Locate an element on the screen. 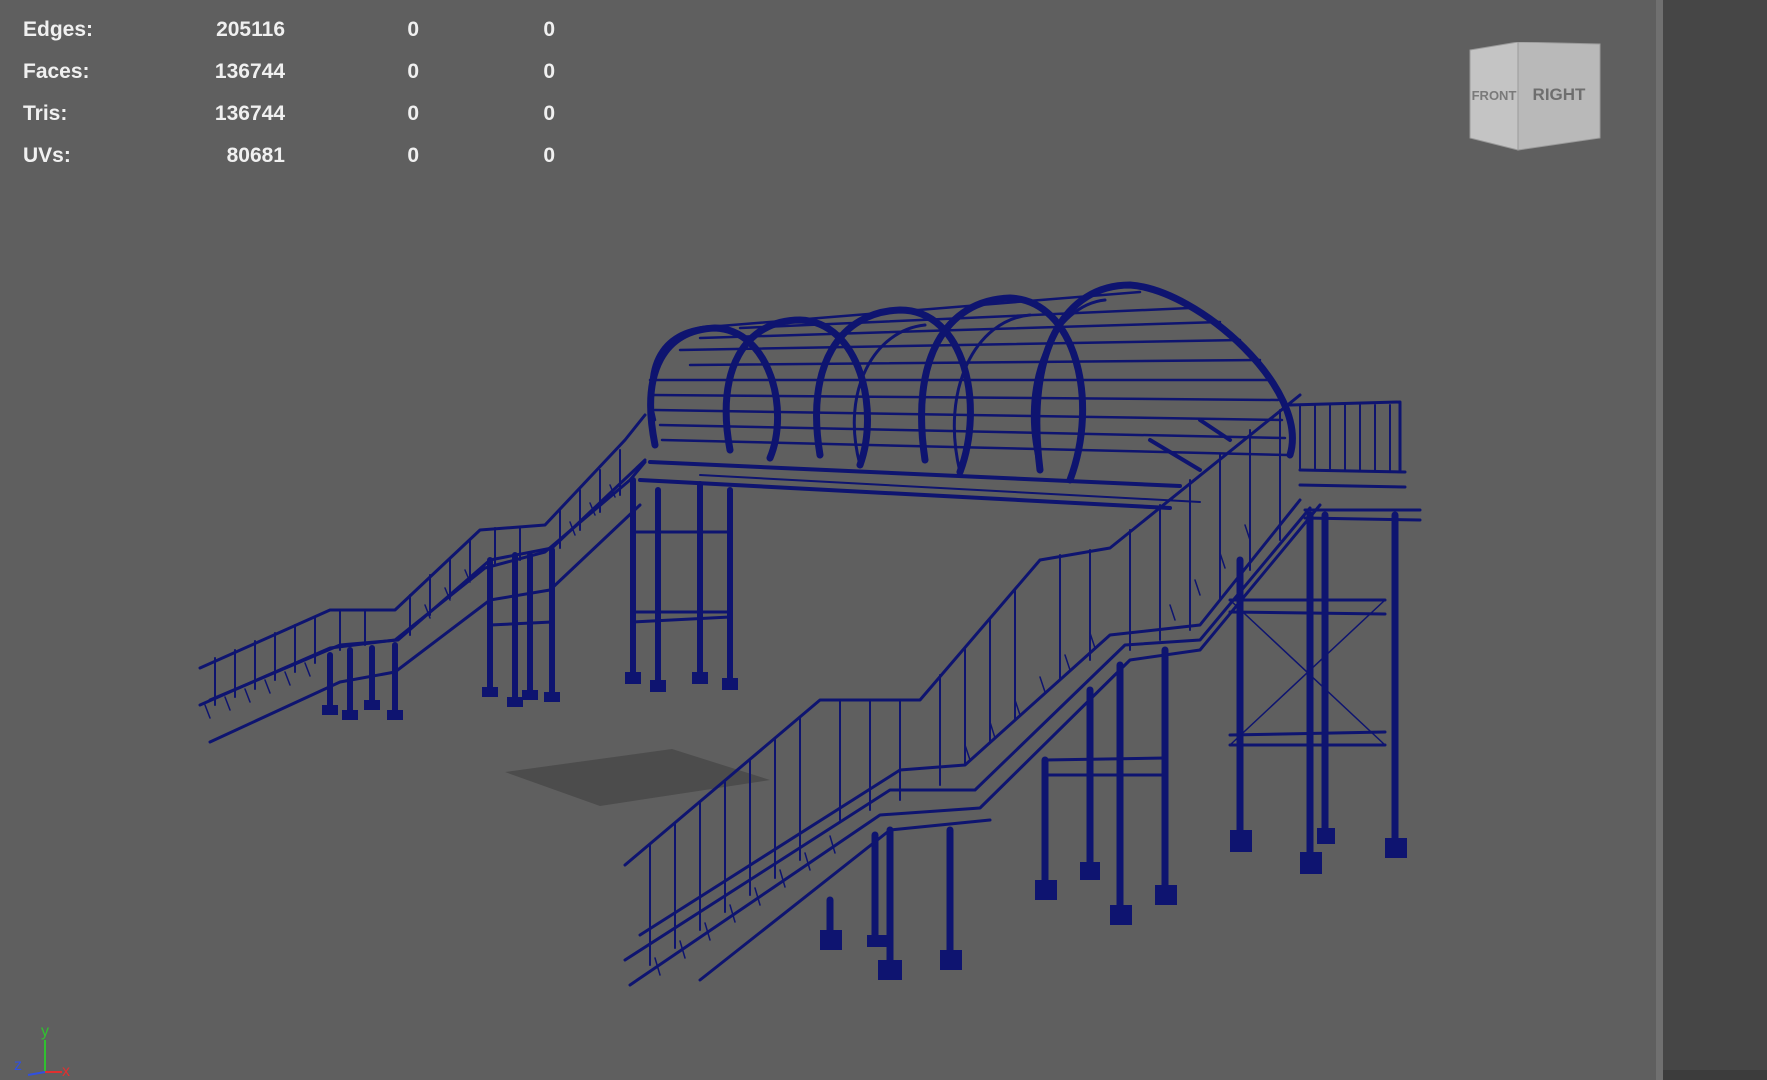  right-side-panel is located at coordinates (1715, 540).